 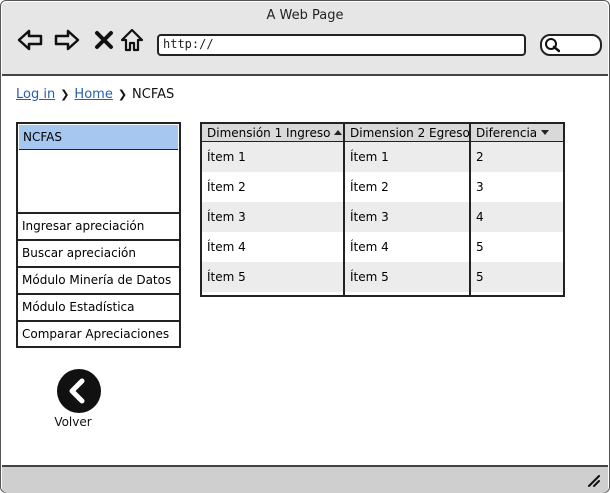 What do you see at coordinates (98, 224) in the screenshot?
I see `sidebar-item-ingresar-apreciacion: Ingresar apreciación` at bounding box center [98, 224].